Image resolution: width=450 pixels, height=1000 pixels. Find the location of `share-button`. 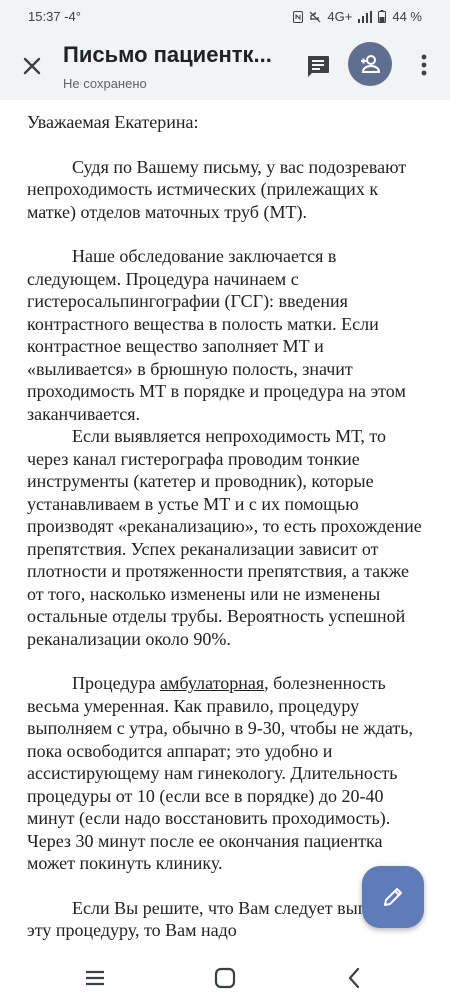

share-button is located at coordinates (370, 64).